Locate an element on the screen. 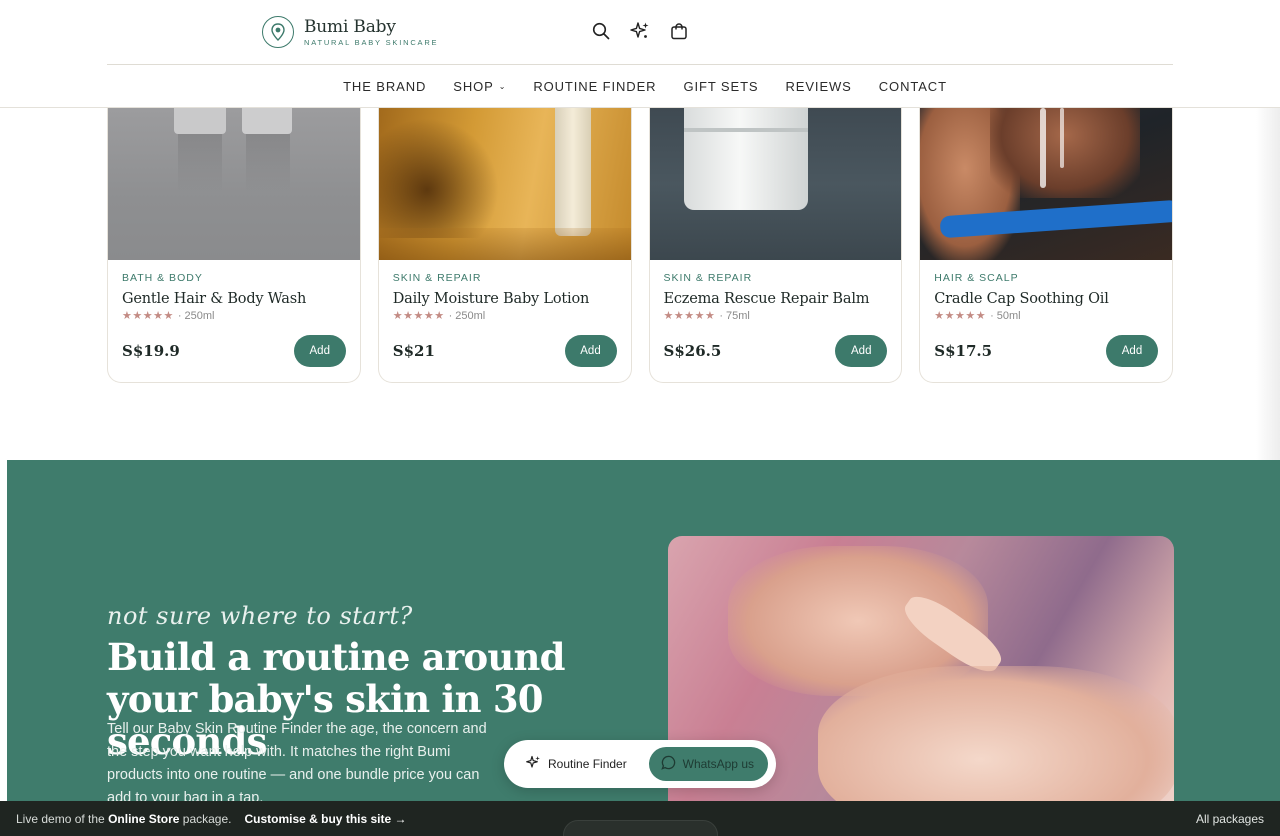 The width and height of the screenshot is (1280, 836). product-size: · 75ml is located at coordinates (734, 315).